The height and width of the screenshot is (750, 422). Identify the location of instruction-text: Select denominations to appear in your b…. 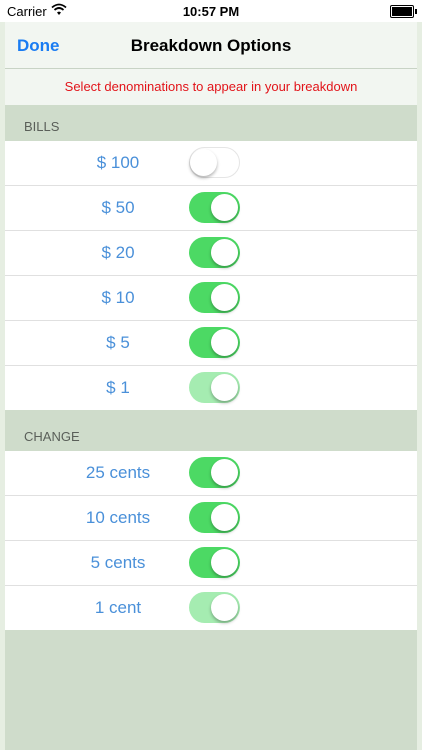
(211, 87).